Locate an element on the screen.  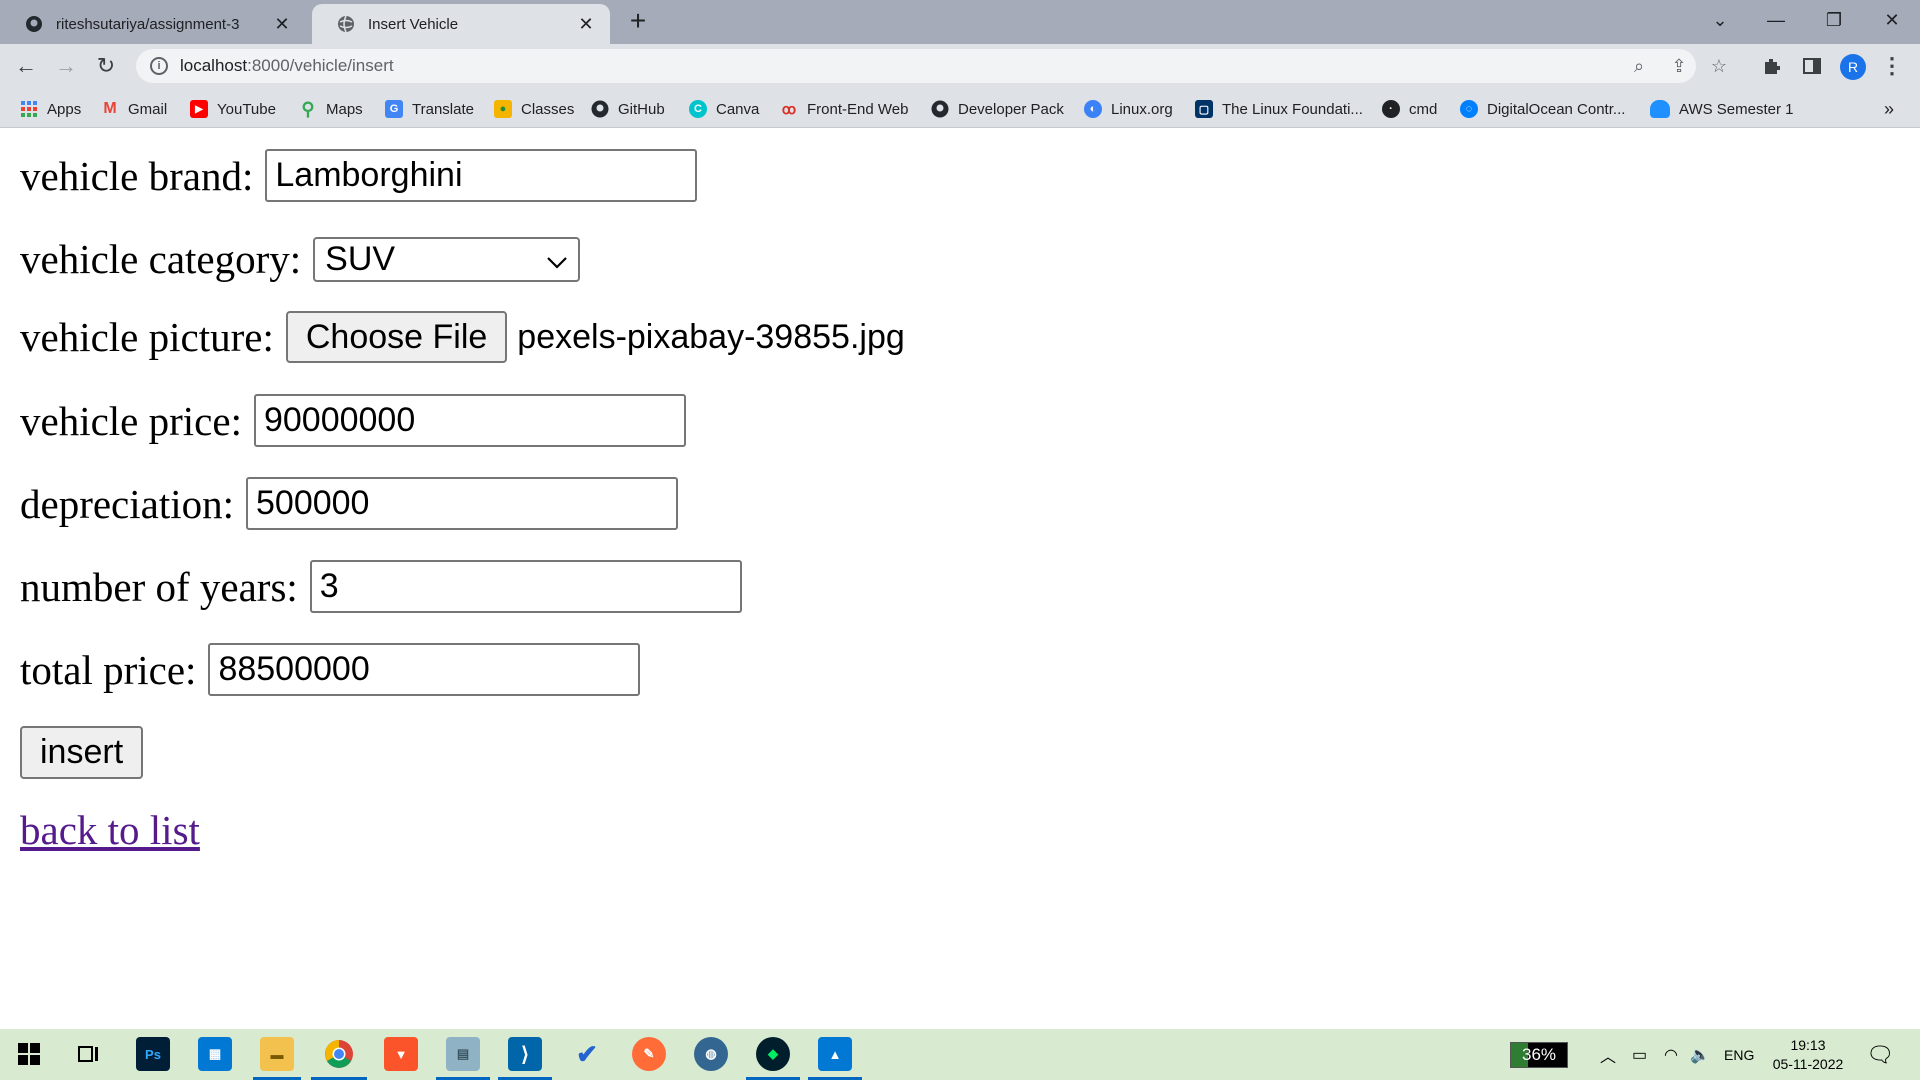
linux-foundation-icon: ▢ is located at coordinates (1204, 109).